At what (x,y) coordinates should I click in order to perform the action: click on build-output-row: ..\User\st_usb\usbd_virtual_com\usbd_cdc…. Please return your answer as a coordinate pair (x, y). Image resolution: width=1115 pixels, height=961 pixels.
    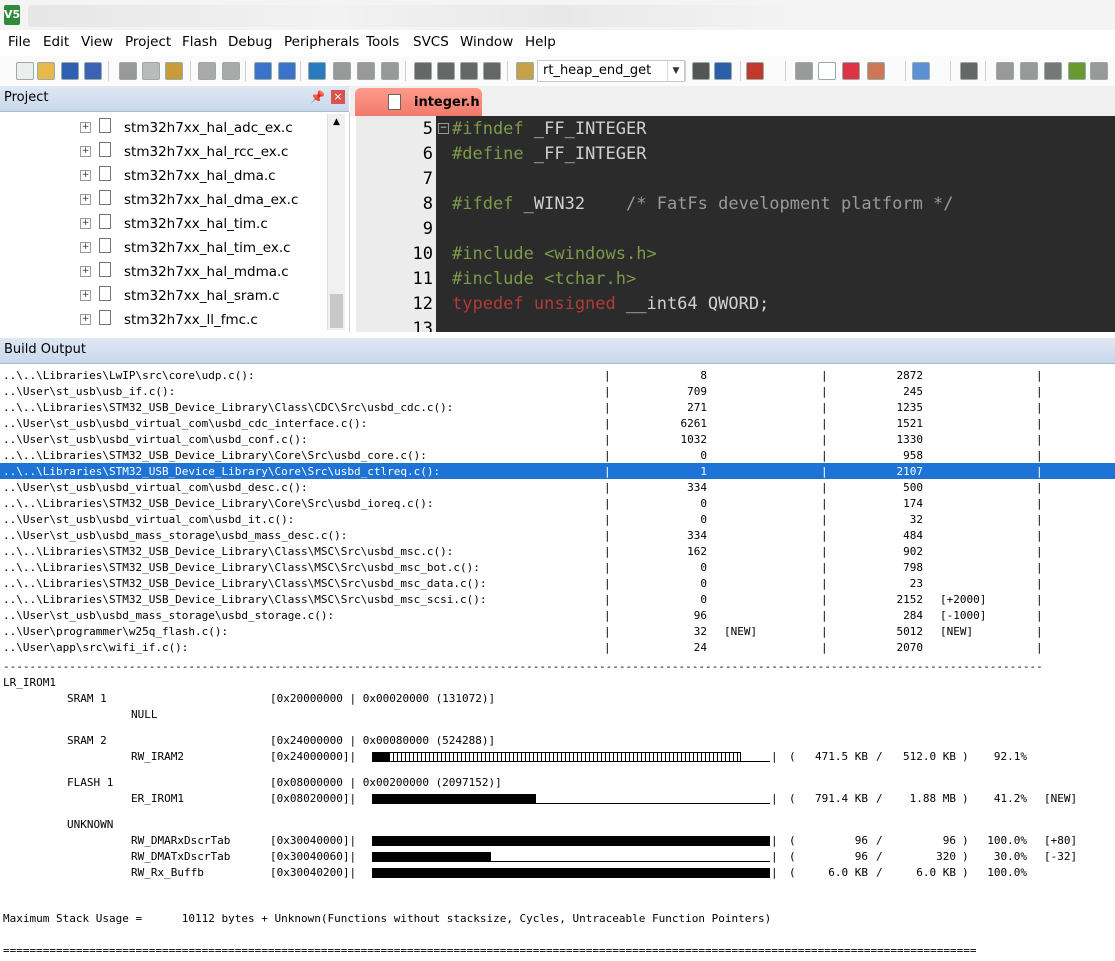
    Looking at the image, I should click on (557, 423).